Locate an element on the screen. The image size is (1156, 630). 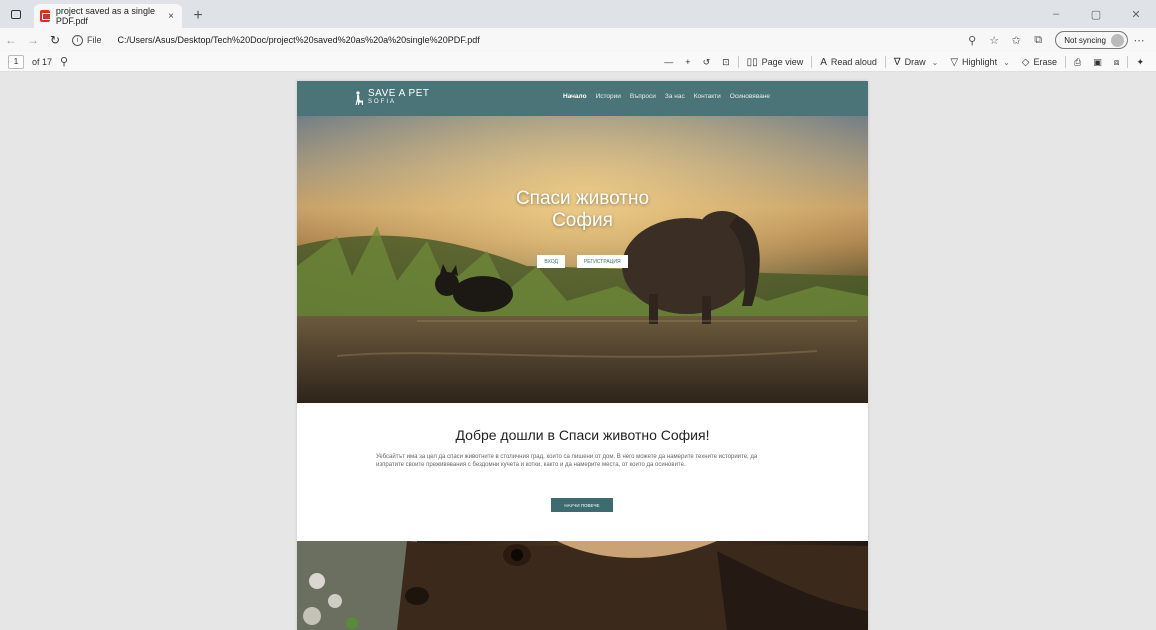
draw-label: Draw is located at coordinates (915, 62).